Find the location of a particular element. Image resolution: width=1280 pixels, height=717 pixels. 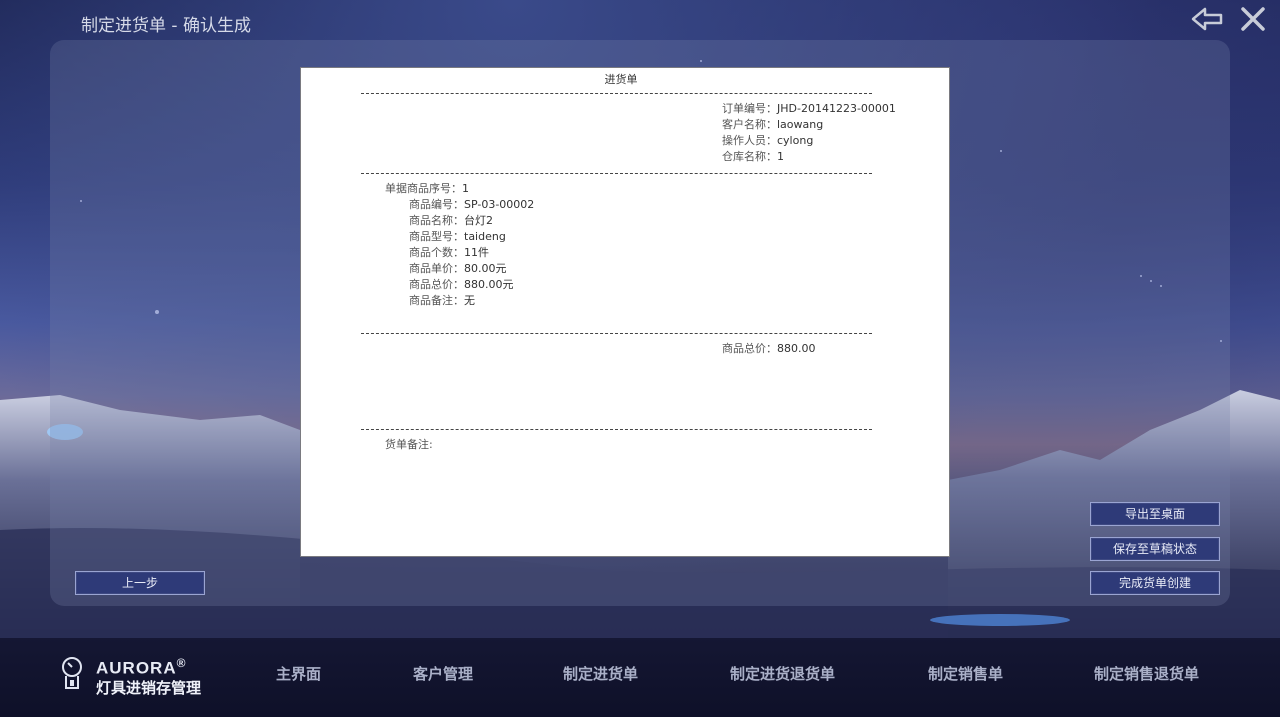

item-total-price-row: 商品总价：880.00元 is located at coordinates (461, 284).